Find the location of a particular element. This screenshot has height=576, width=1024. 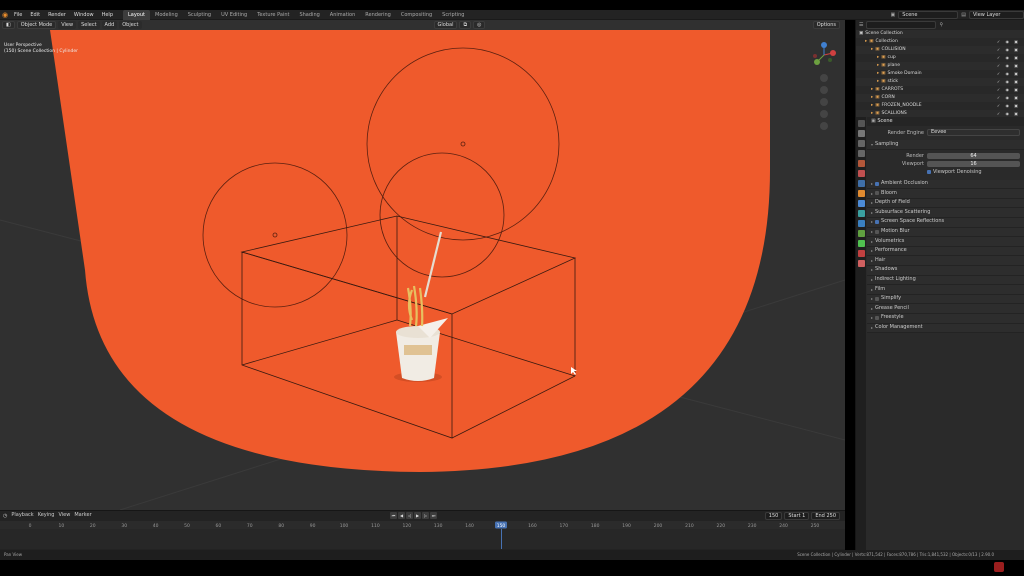

object-menu: Object is located at coordinates (130, 25).